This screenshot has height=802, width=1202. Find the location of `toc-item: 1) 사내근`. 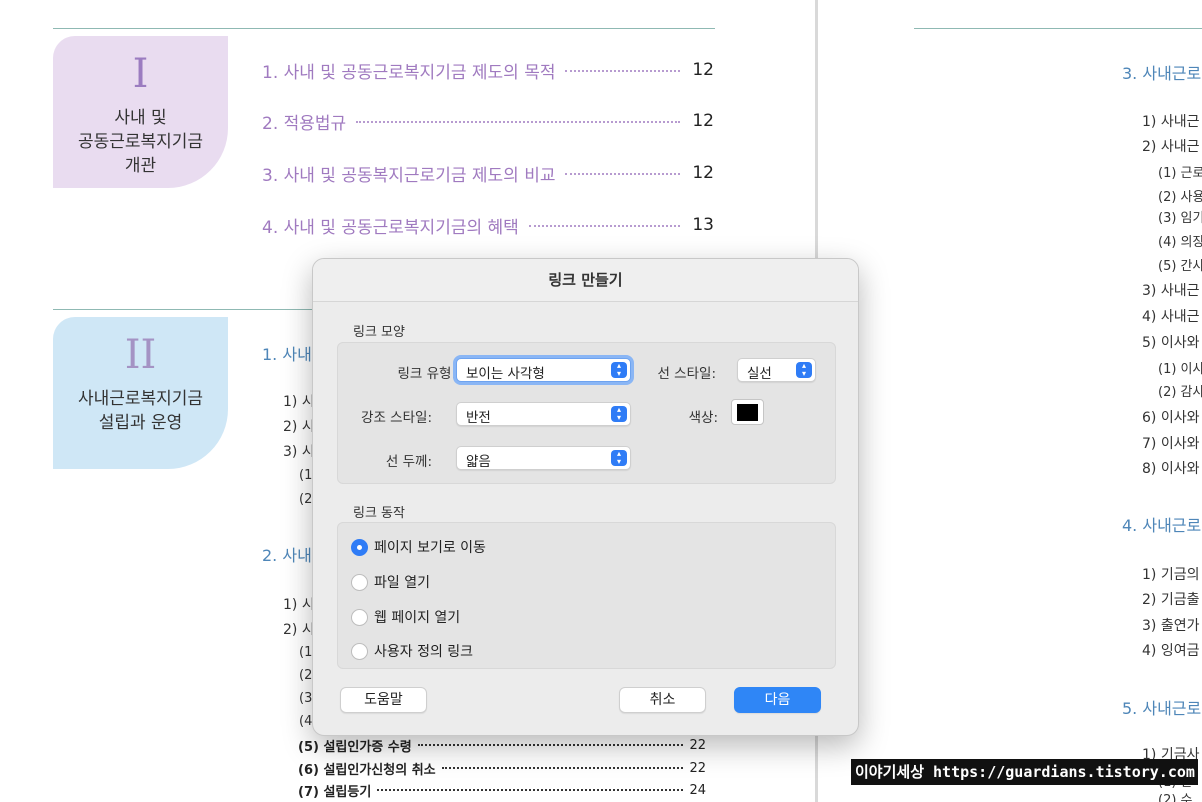

toc-item: 1) 사내근 is located at coordinates (1171, 122).